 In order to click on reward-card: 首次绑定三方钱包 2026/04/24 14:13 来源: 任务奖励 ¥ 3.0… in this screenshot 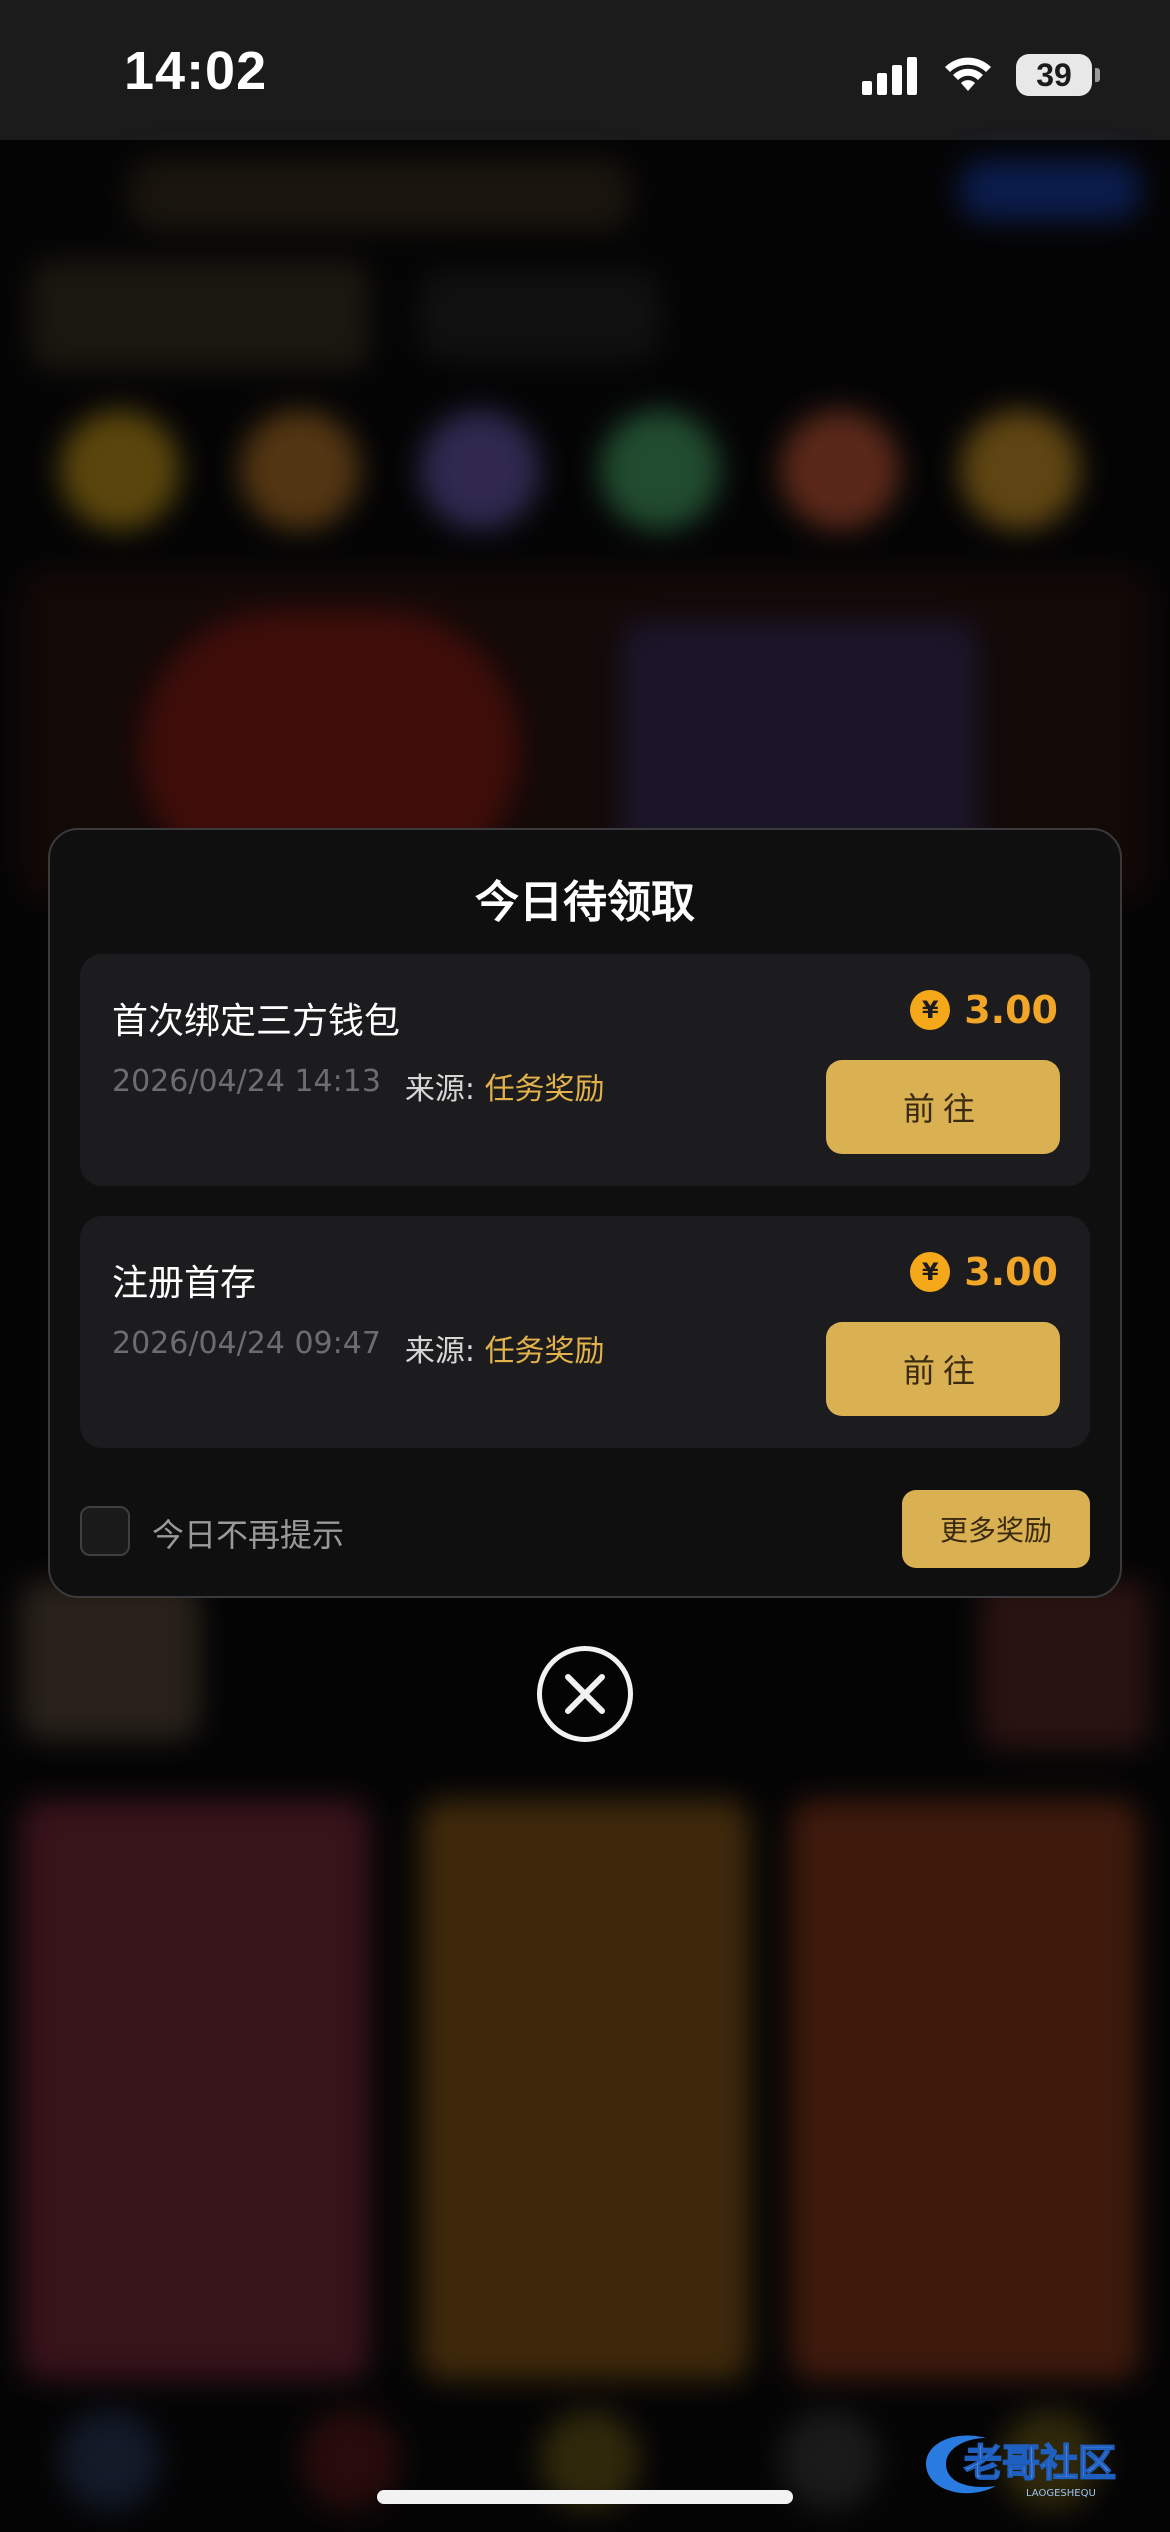, I will do `click(585, 1070)`.